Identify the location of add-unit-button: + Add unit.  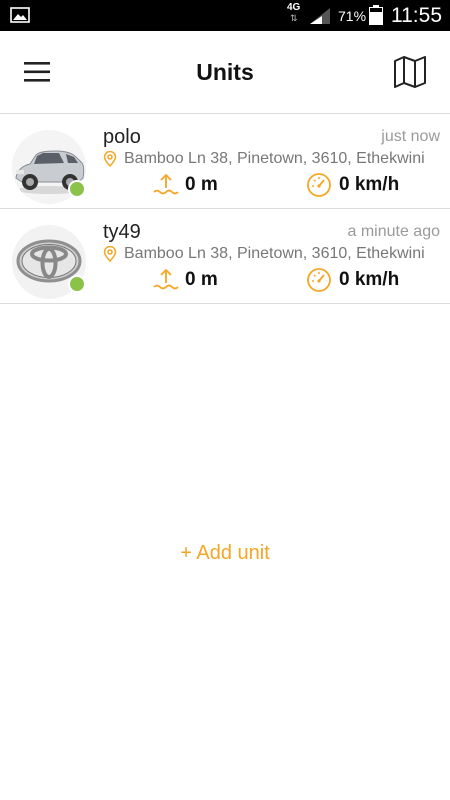
(225, 553).